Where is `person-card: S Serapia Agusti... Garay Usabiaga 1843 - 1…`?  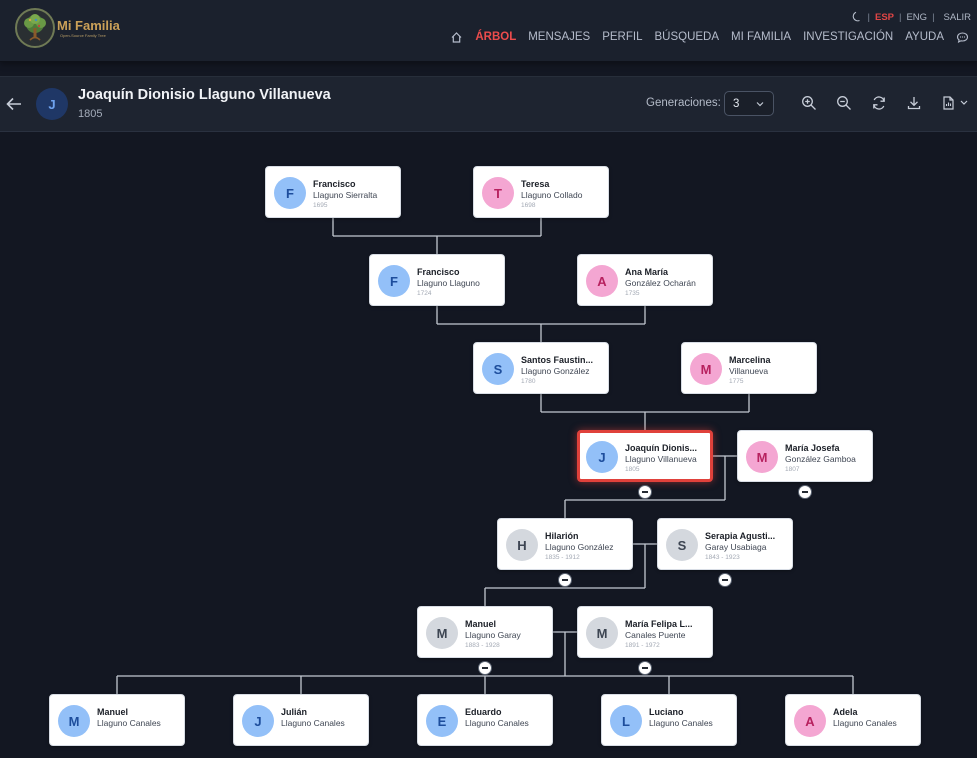
person-card: S Serapia Agusti... Garay Usabiaga 1843 - 1… is located at coordinates (725, 544).